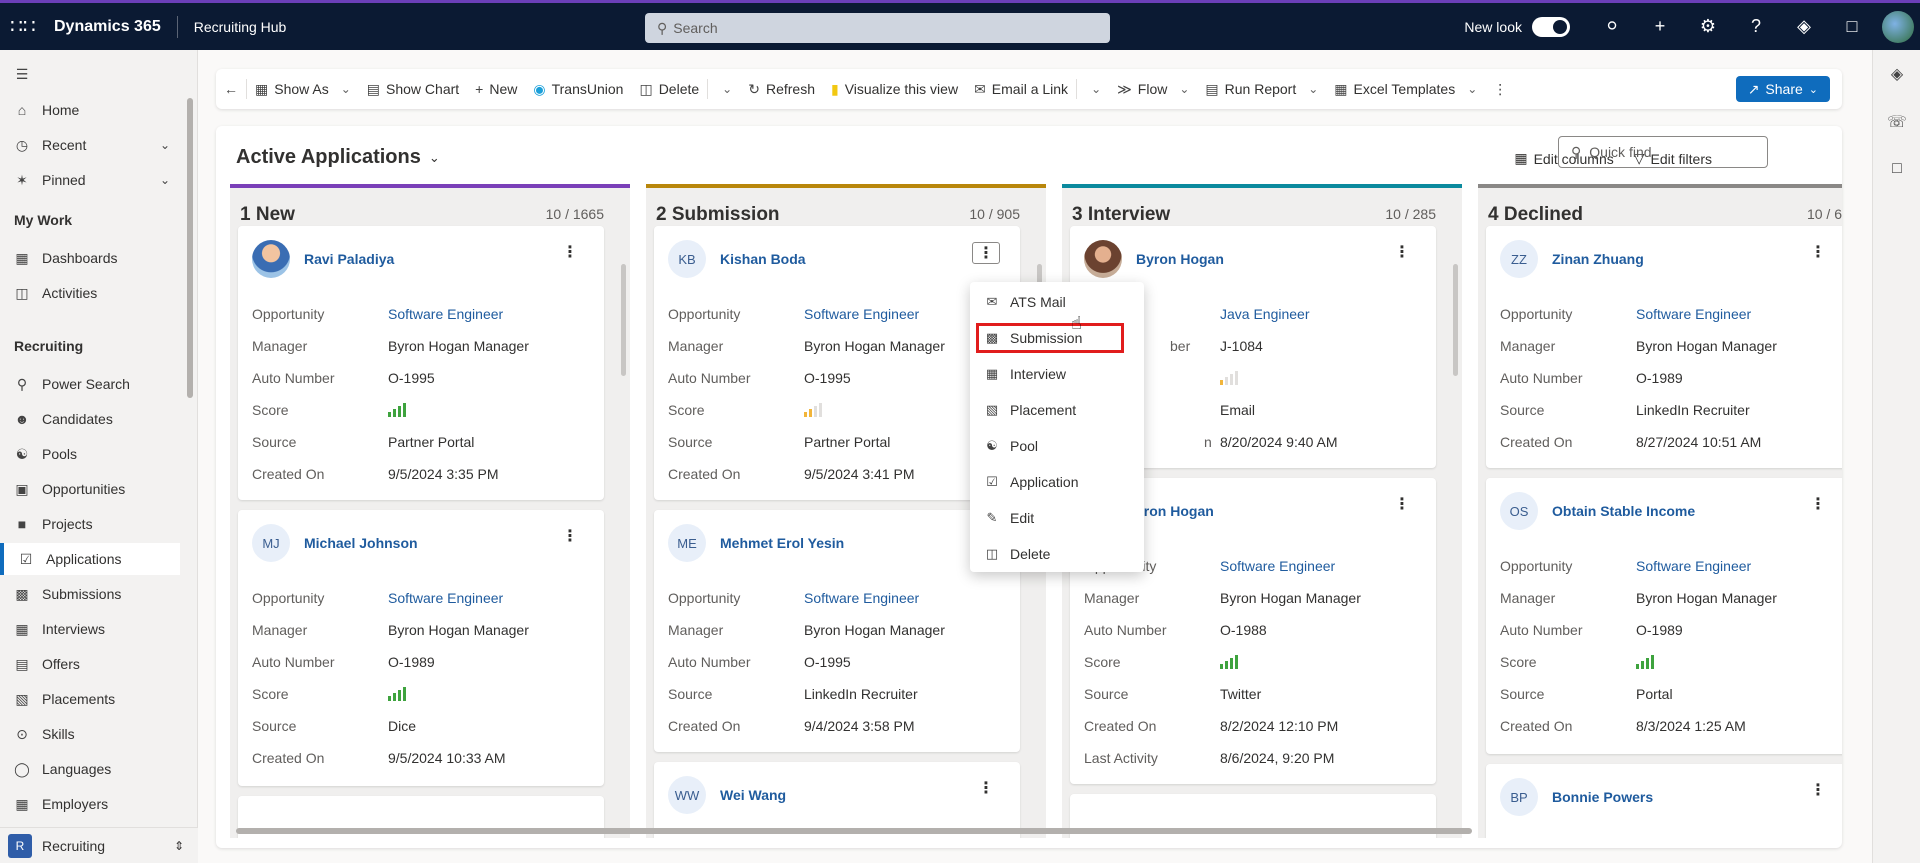 This screenshot has height=863, width=1920. What do you see at coordinates (1153, 89) in the screenshot?
I see `flow-button: ≫ Flow ⌄` at bounding box center [1153, 89].